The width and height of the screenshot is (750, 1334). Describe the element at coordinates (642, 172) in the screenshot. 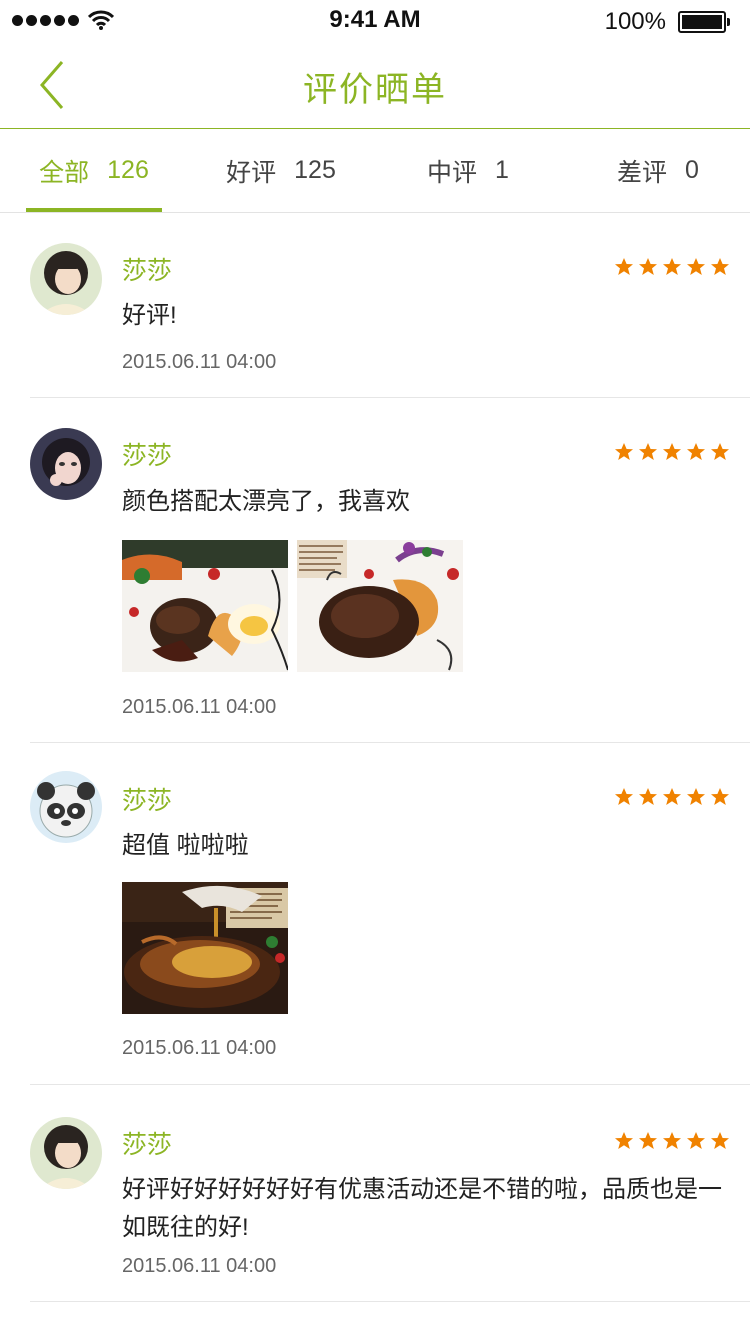

I see `tab-label: 差评` at that location.